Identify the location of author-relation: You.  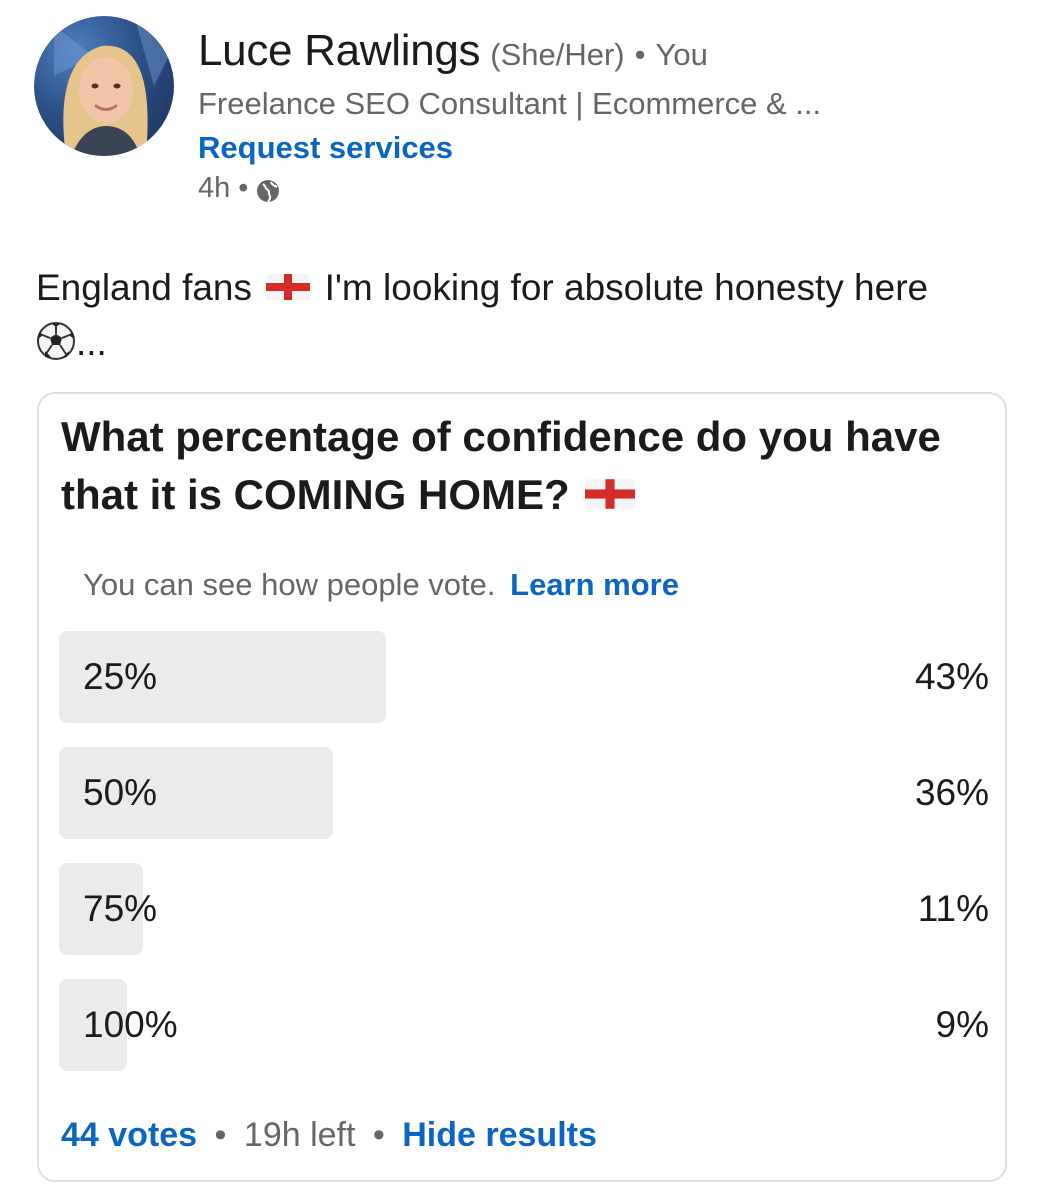
(681, 54).